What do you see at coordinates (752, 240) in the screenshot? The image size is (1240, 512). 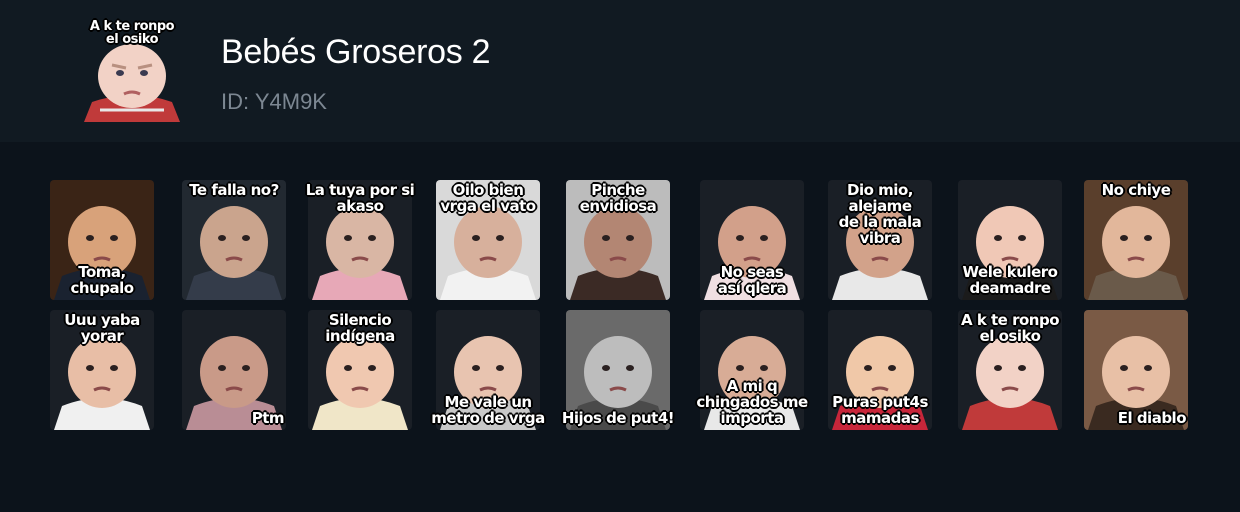 I see `sticker-6: No seas así qlera` at bounding box center [752, 240].